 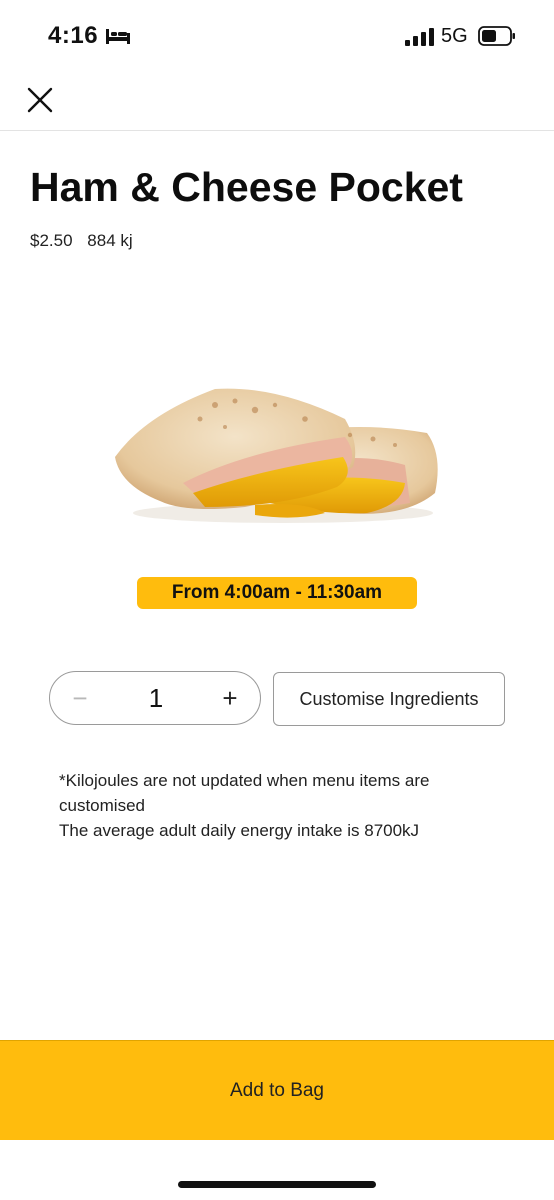 I want to click on quantity-value: 1, so click(x=156, y=697).